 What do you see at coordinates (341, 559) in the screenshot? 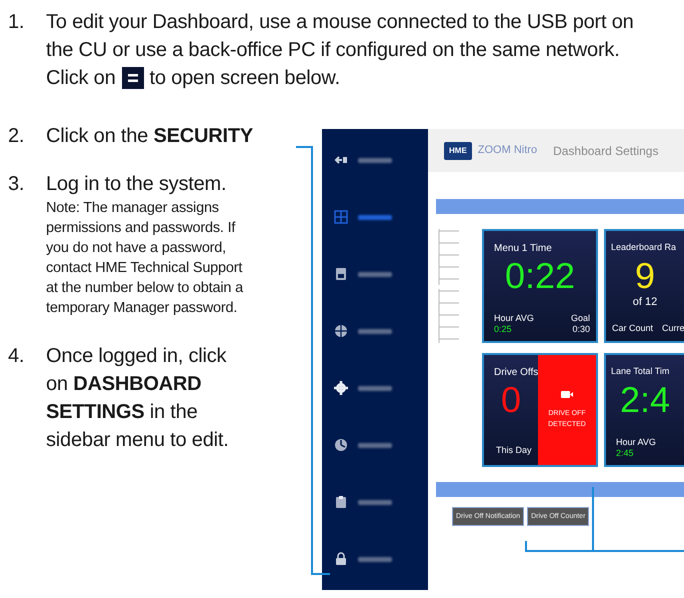
I see `lock-icon` at bounding box center [341, 559].